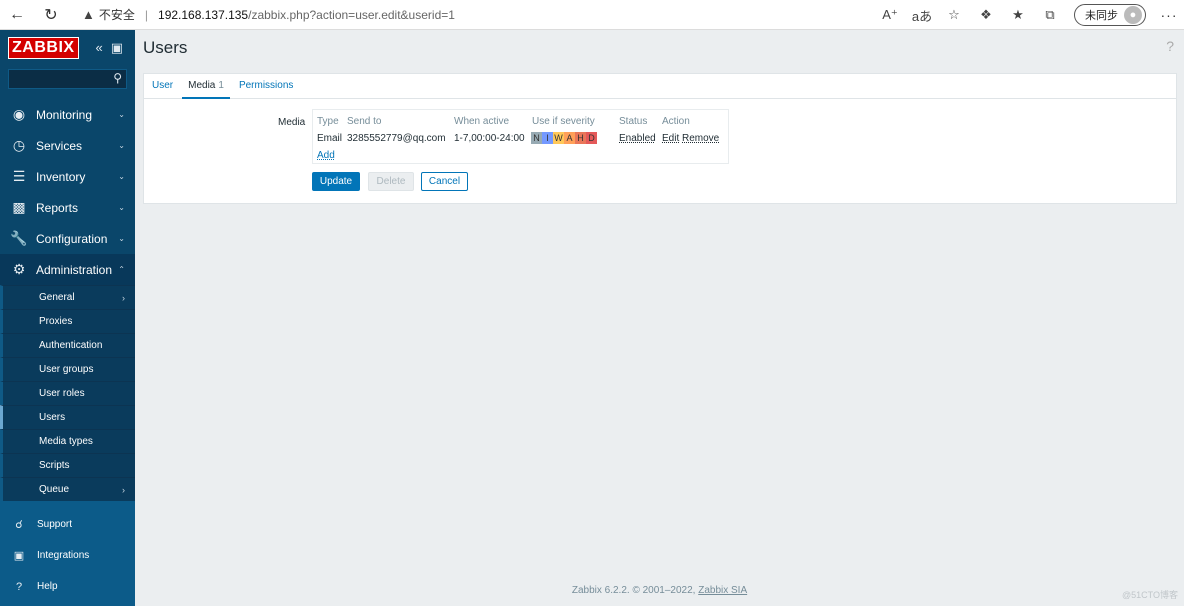 The image size is (1184, 606). What do you see at coordinates (17, 15) in the screenshot?
I see `back-icon: ←` at bounding box center [17, 15].